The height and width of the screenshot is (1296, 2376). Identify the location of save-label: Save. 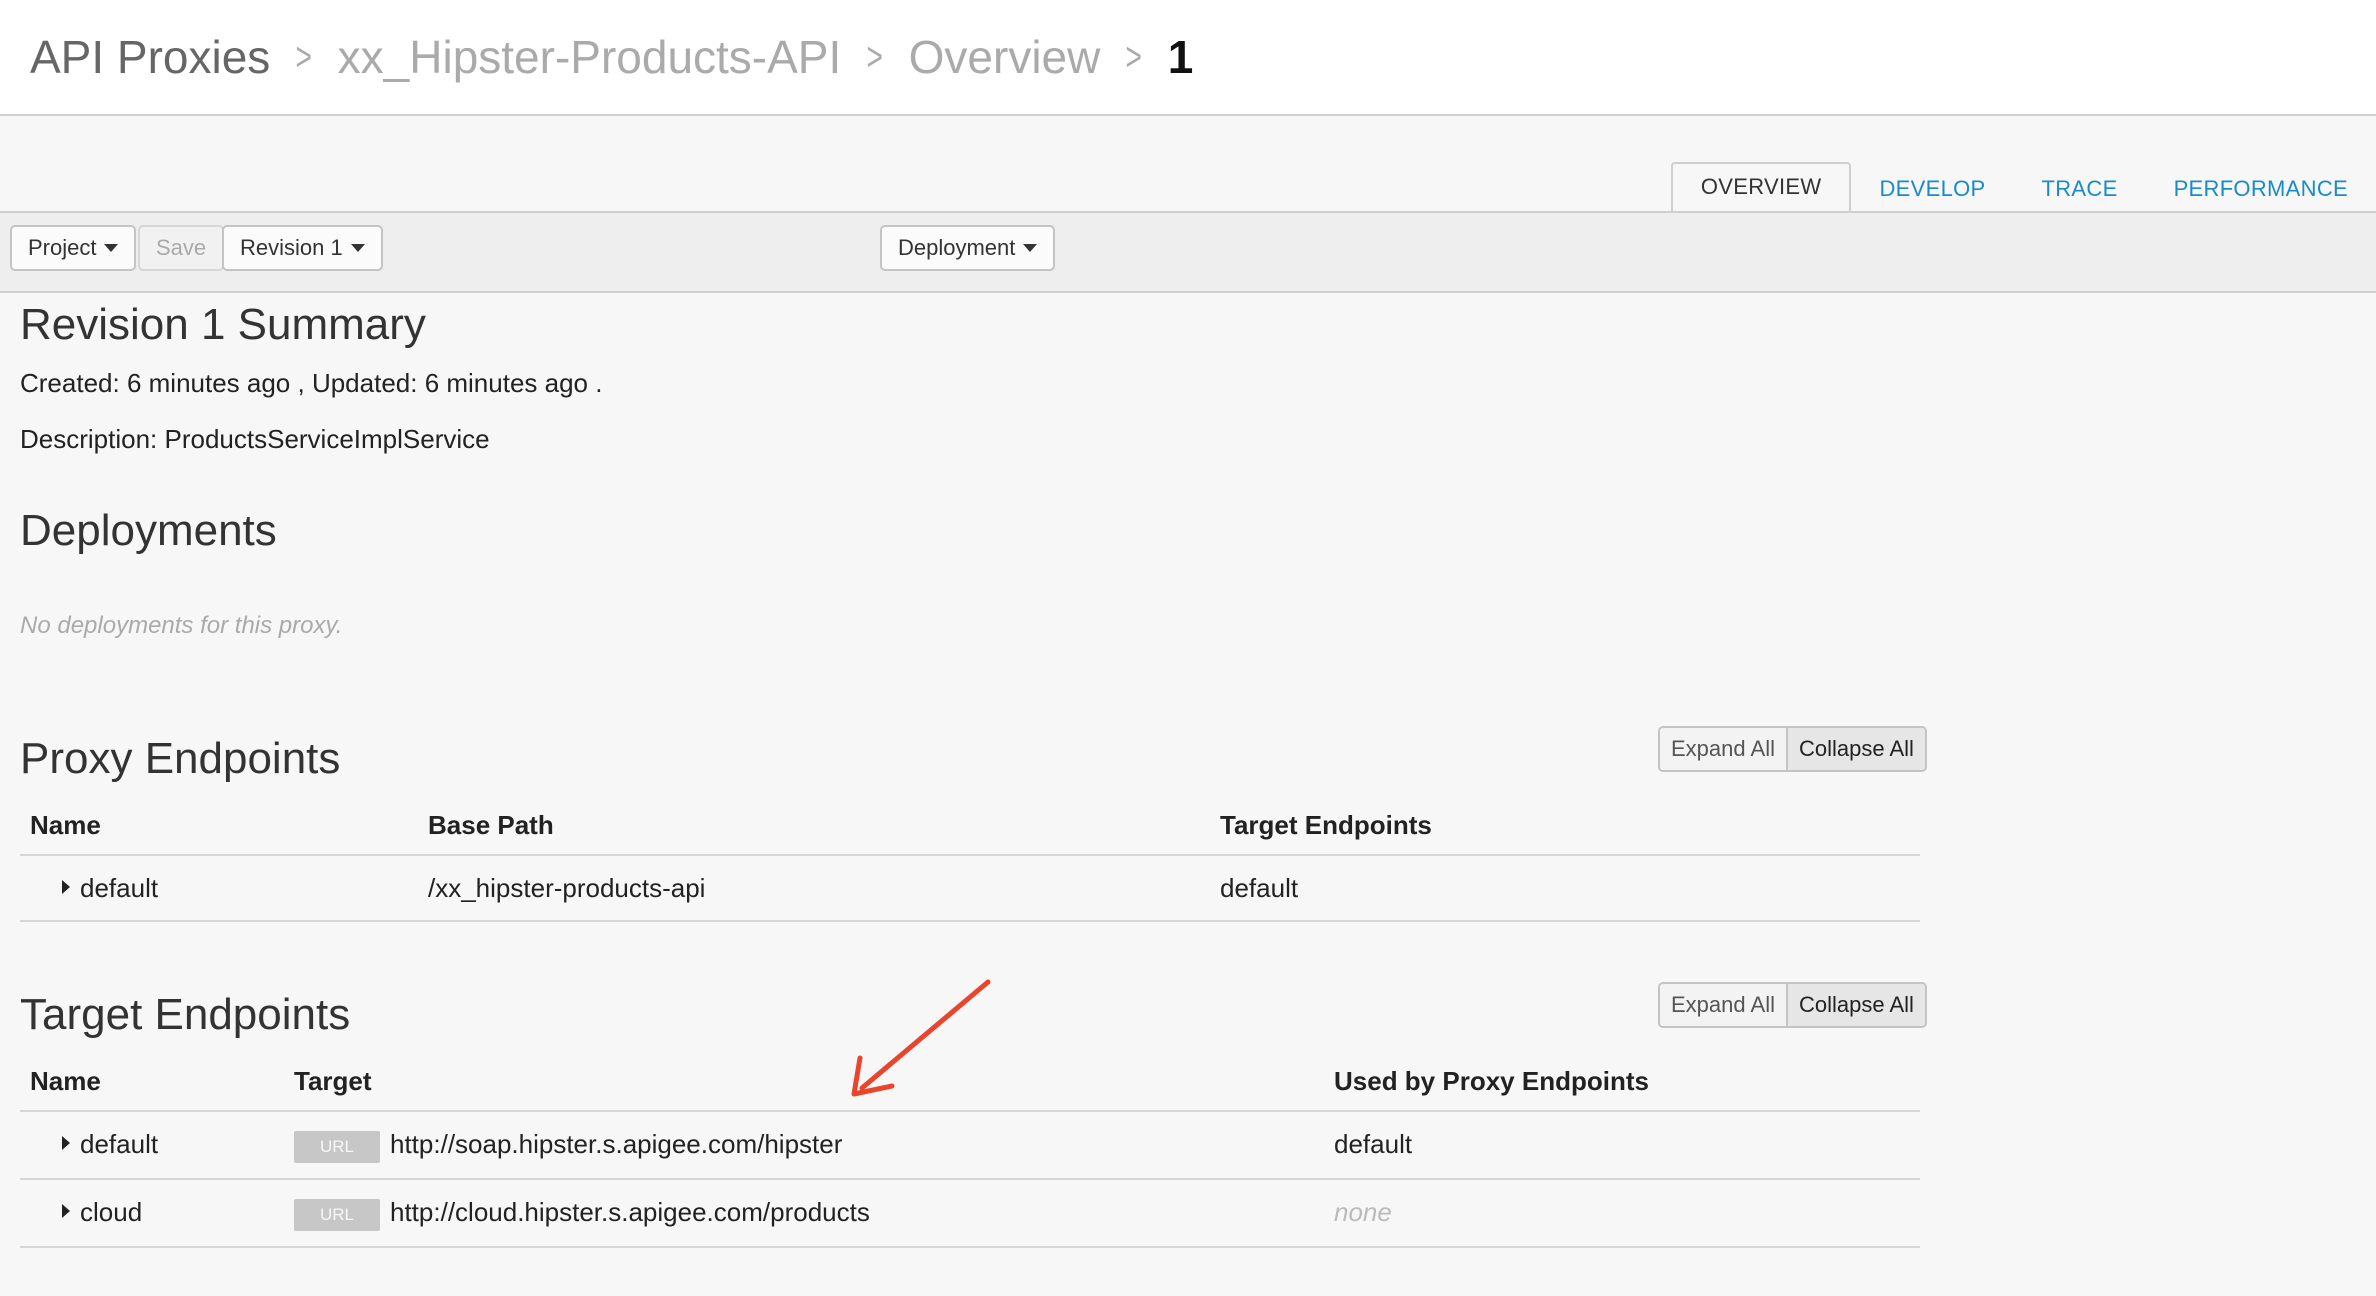
(181, 247).